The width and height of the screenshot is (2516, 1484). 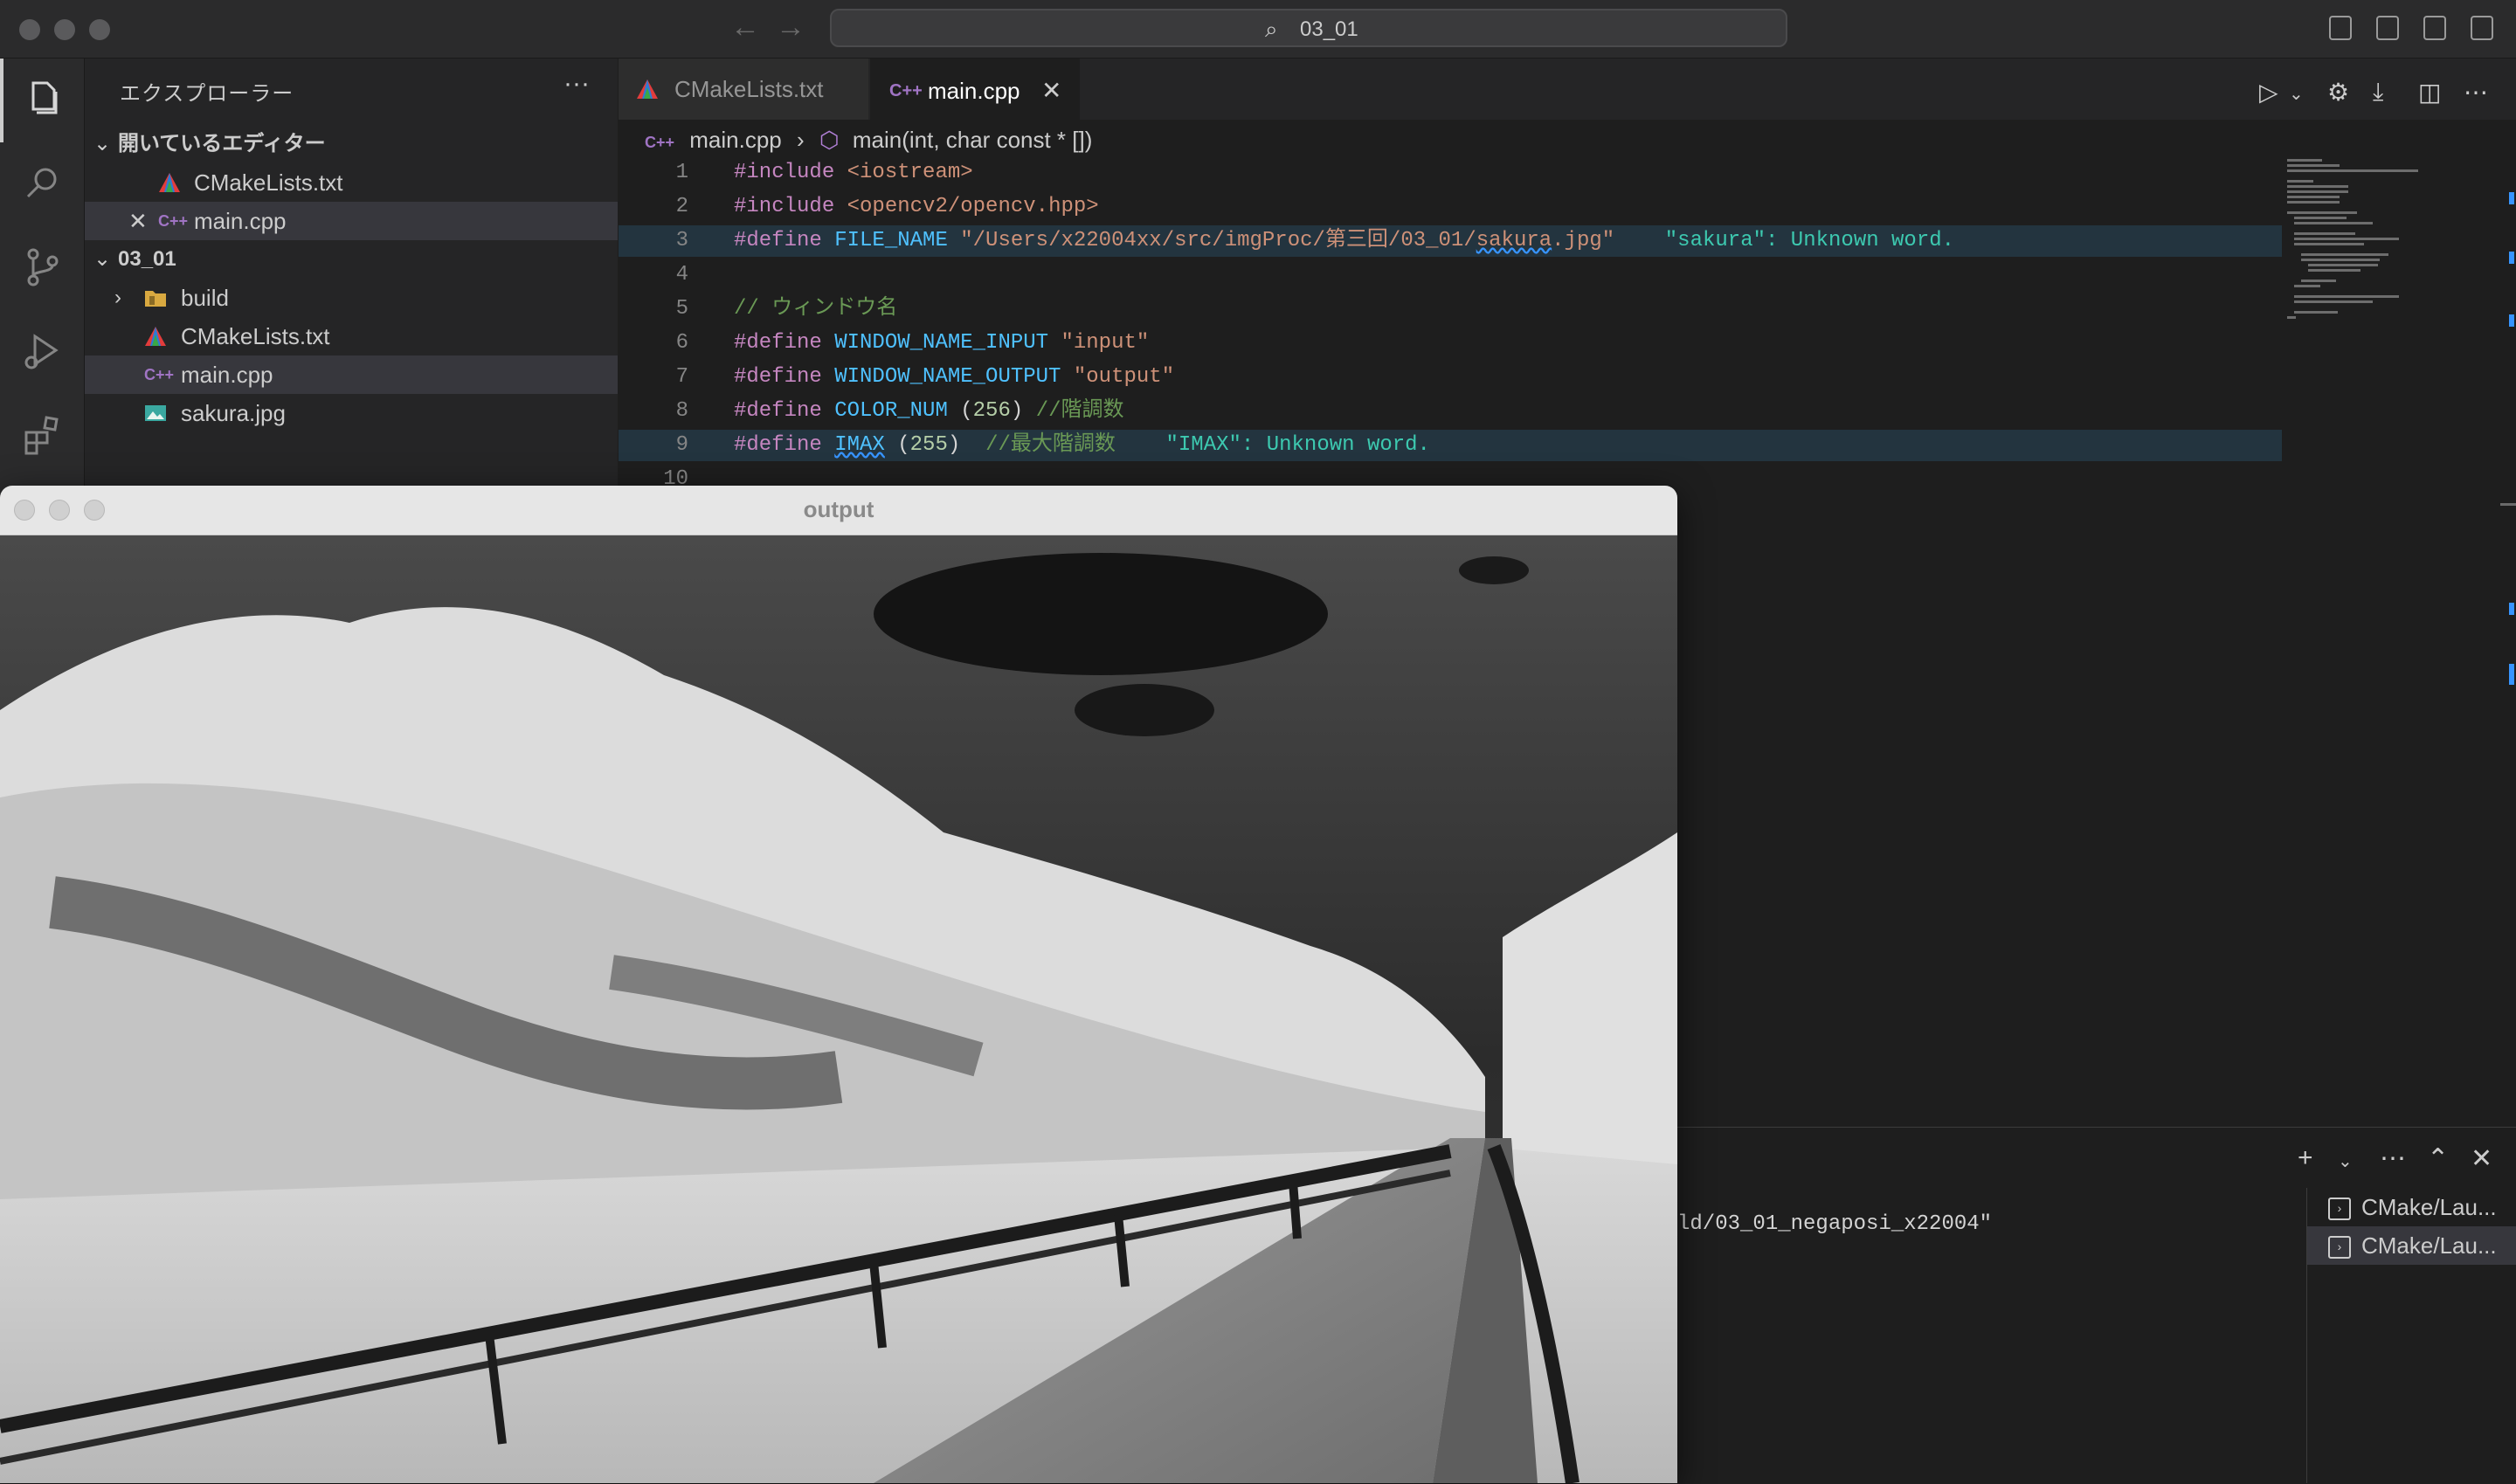 I want to click on search-icon: ⌕, so click(x=1271, y=29).